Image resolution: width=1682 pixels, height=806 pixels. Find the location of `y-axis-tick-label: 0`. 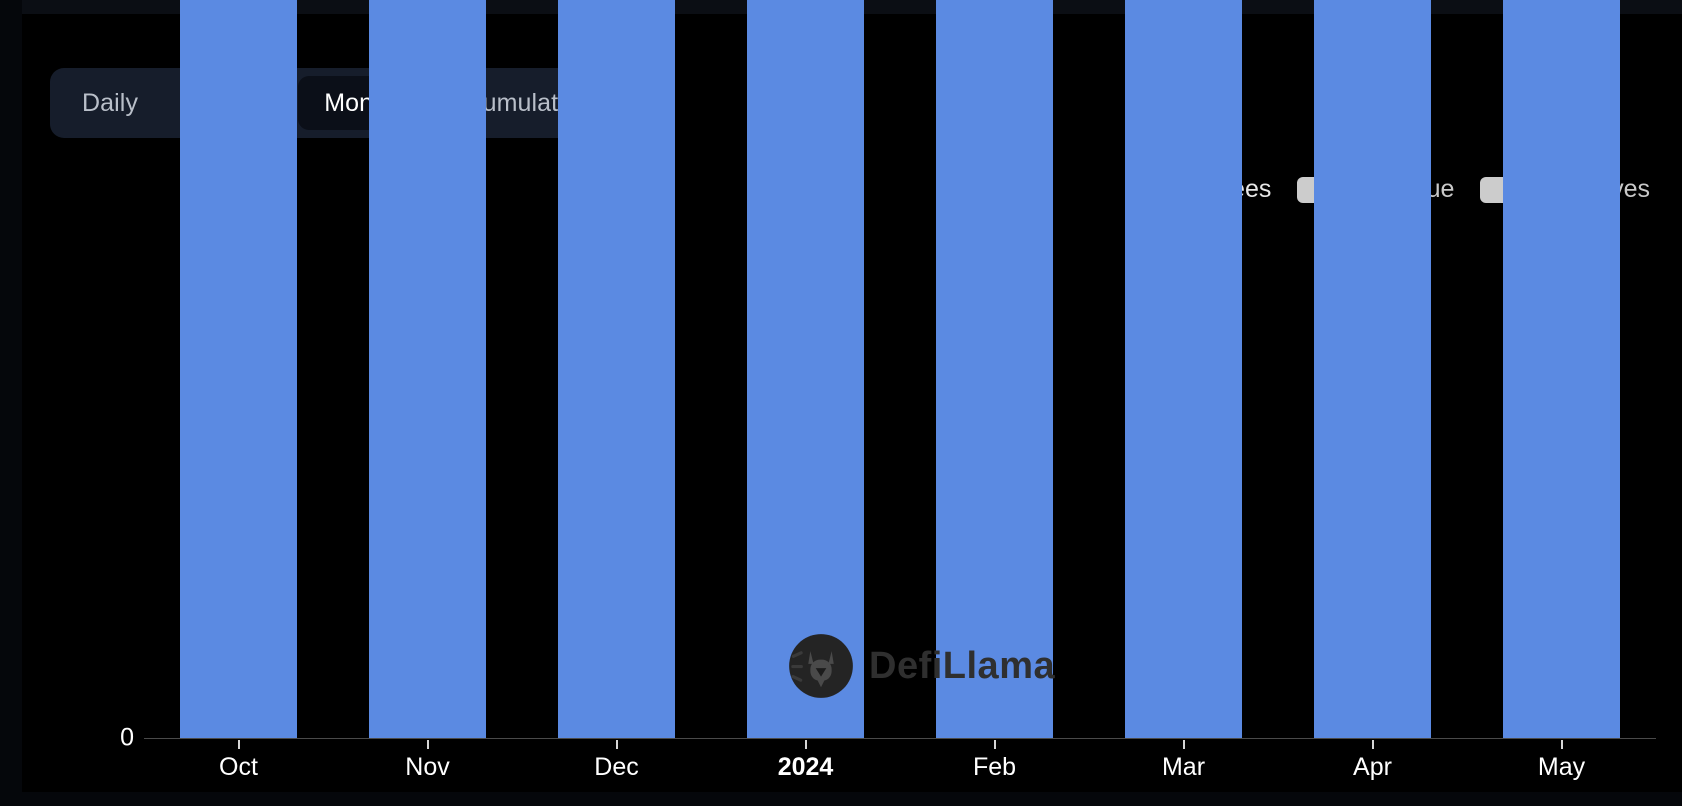

y-axis-tick-label: 0 is located at coordinates (127, 737).